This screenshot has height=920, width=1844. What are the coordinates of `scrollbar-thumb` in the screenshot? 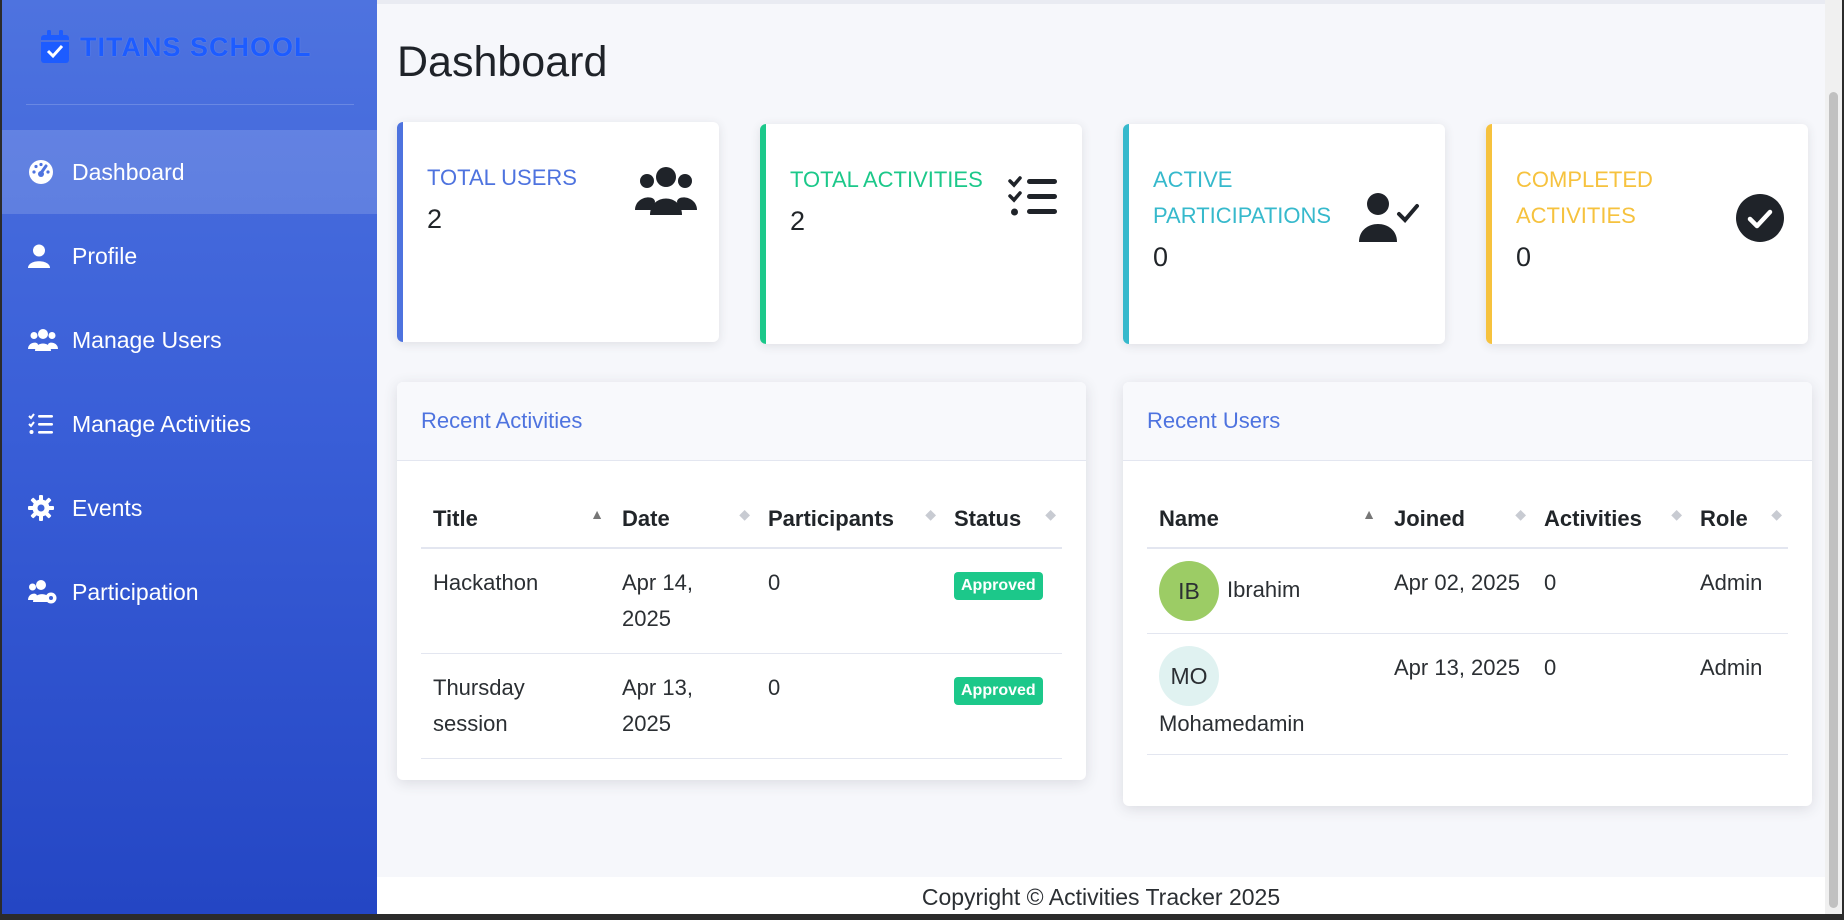 It's located at (1833, 500).